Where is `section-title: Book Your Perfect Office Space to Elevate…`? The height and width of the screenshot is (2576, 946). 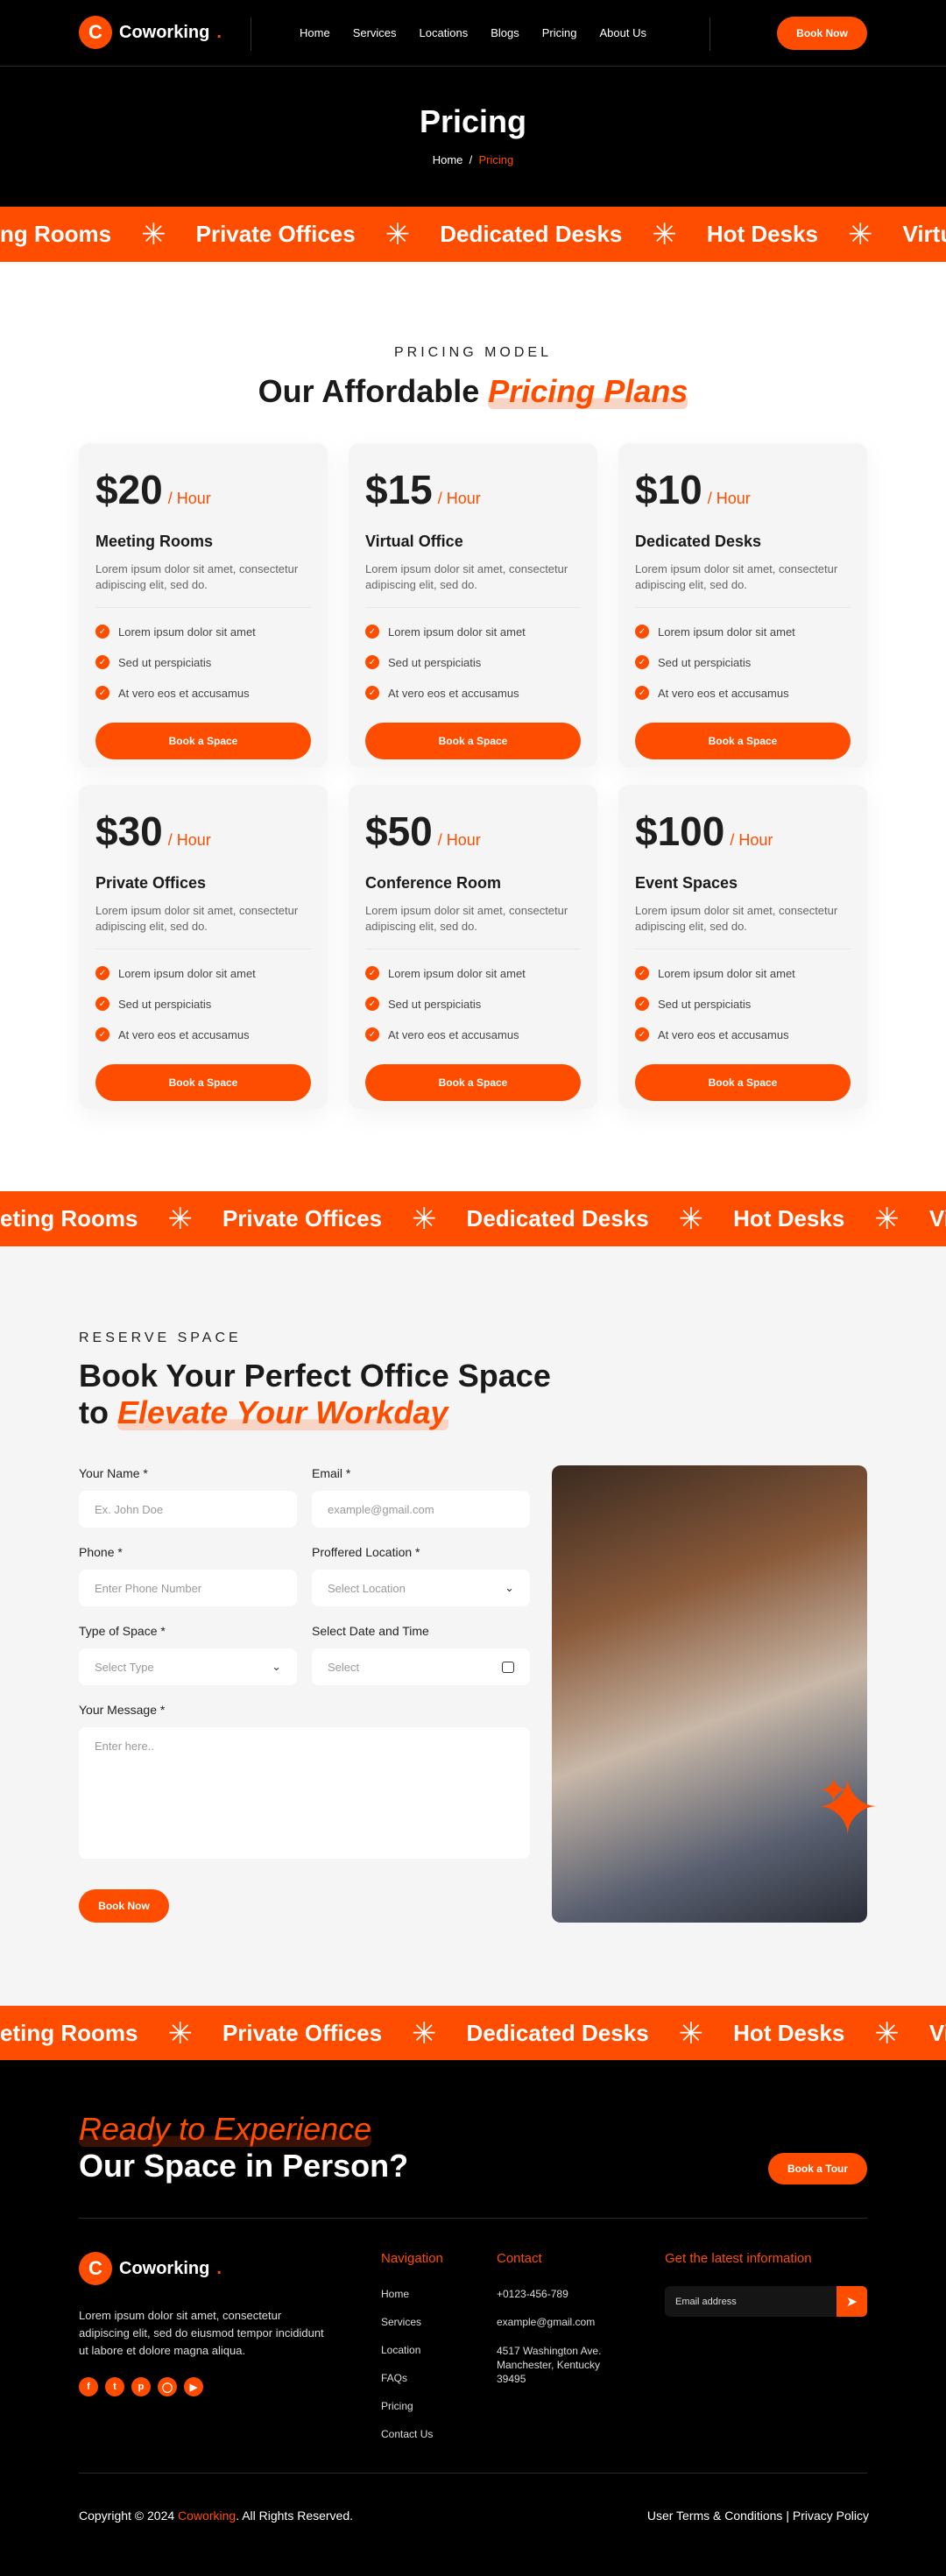 section-title: Book Your Perfect Office Space to Elevate… is located at coordinates (315, 1394).